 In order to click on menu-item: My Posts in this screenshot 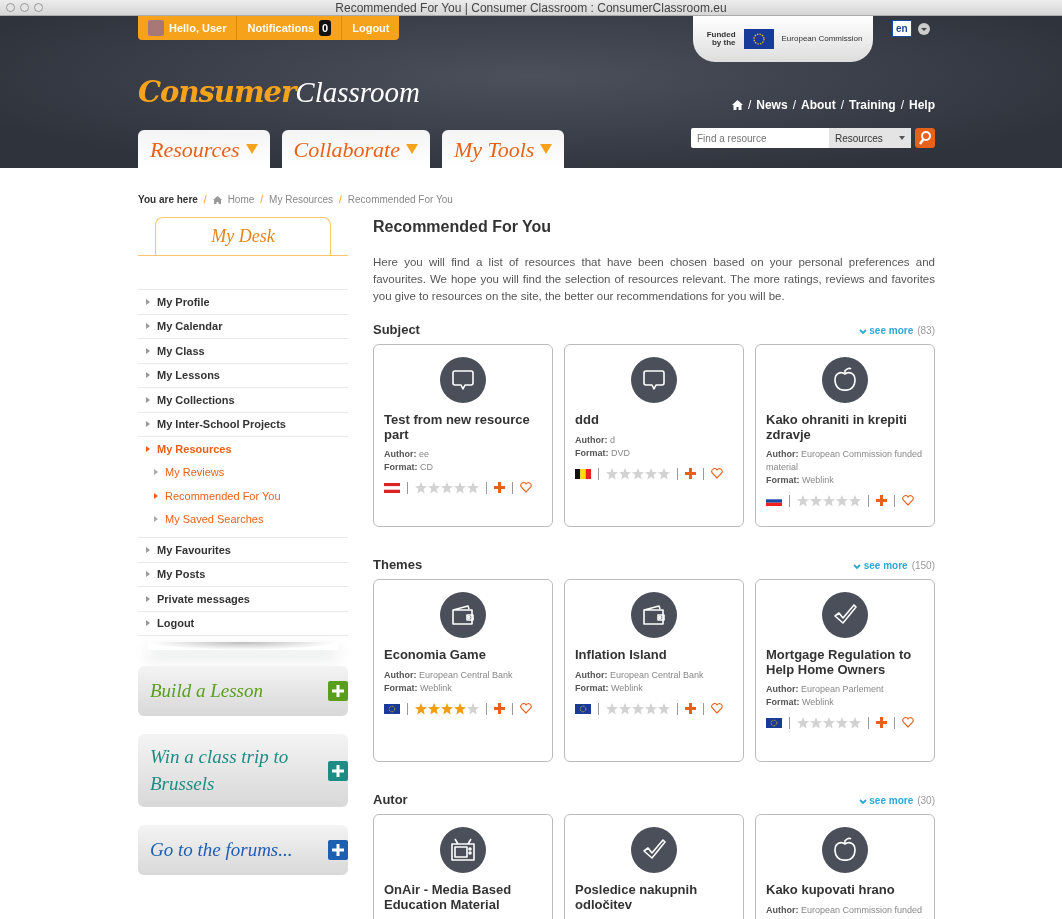, I will do `click(243, 574)`.